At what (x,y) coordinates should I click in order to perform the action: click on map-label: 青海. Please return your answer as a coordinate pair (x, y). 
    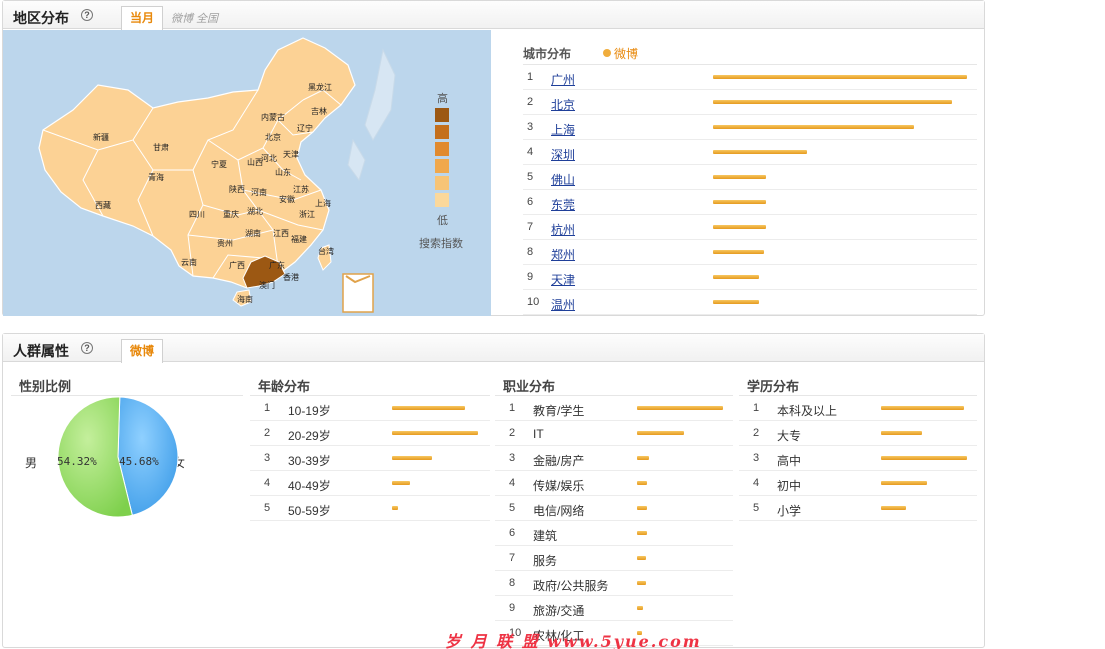
    Looking at the image, I should click on (156, 177).